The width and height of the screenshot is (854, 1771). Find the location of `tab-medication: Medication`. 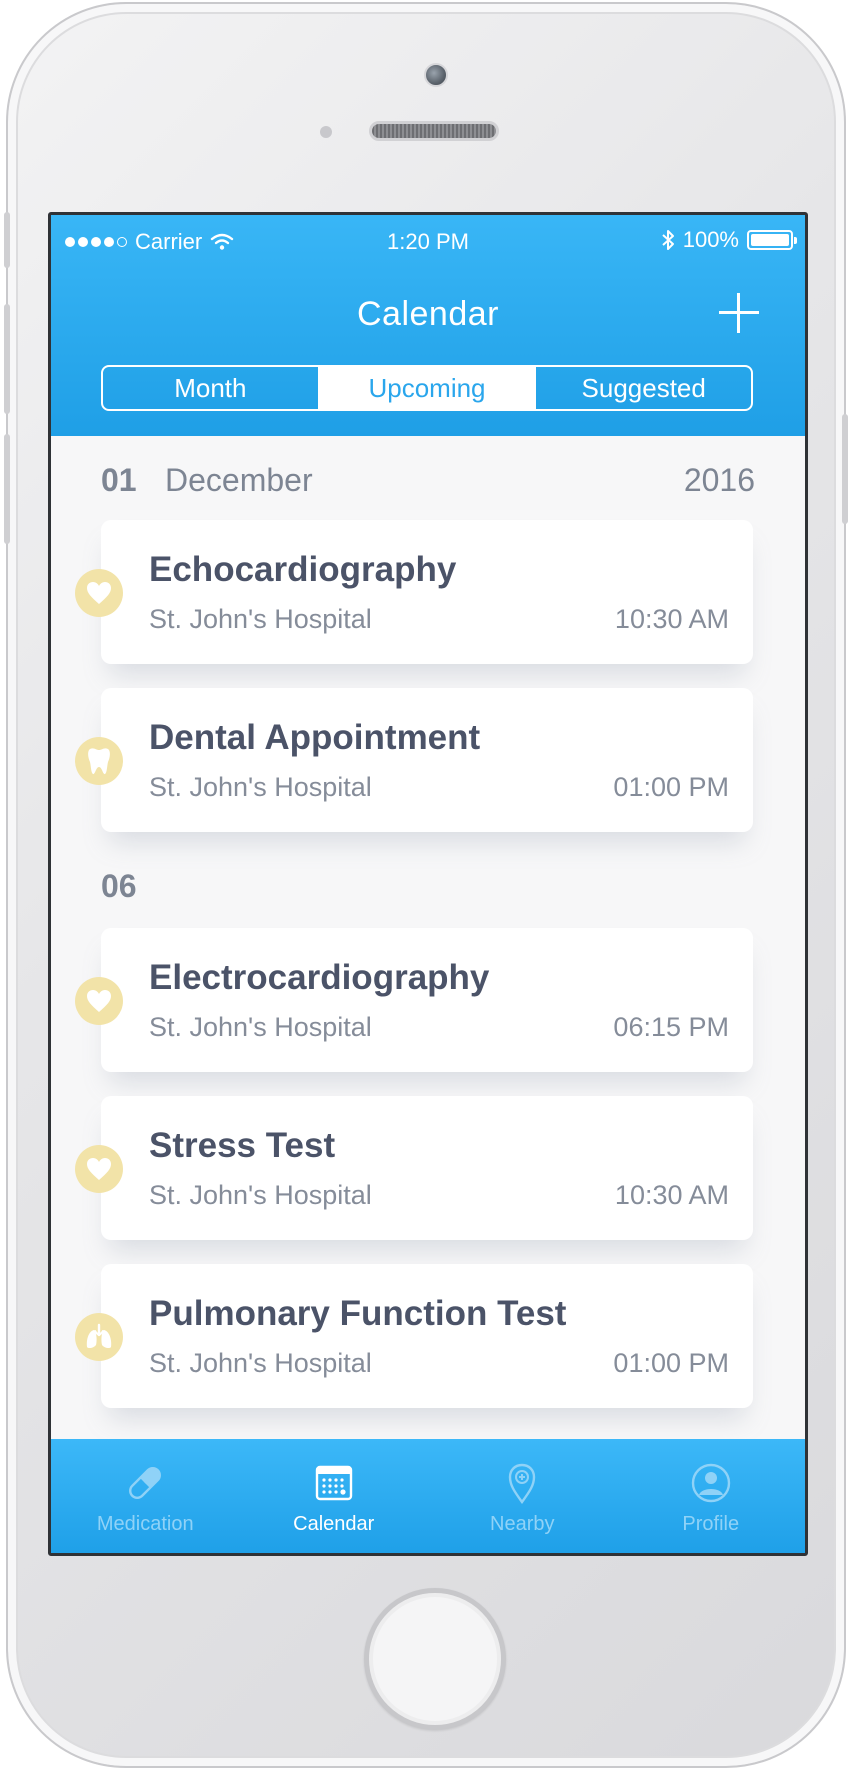

tab-medication: Medication is located at coordinates (145, 1496).